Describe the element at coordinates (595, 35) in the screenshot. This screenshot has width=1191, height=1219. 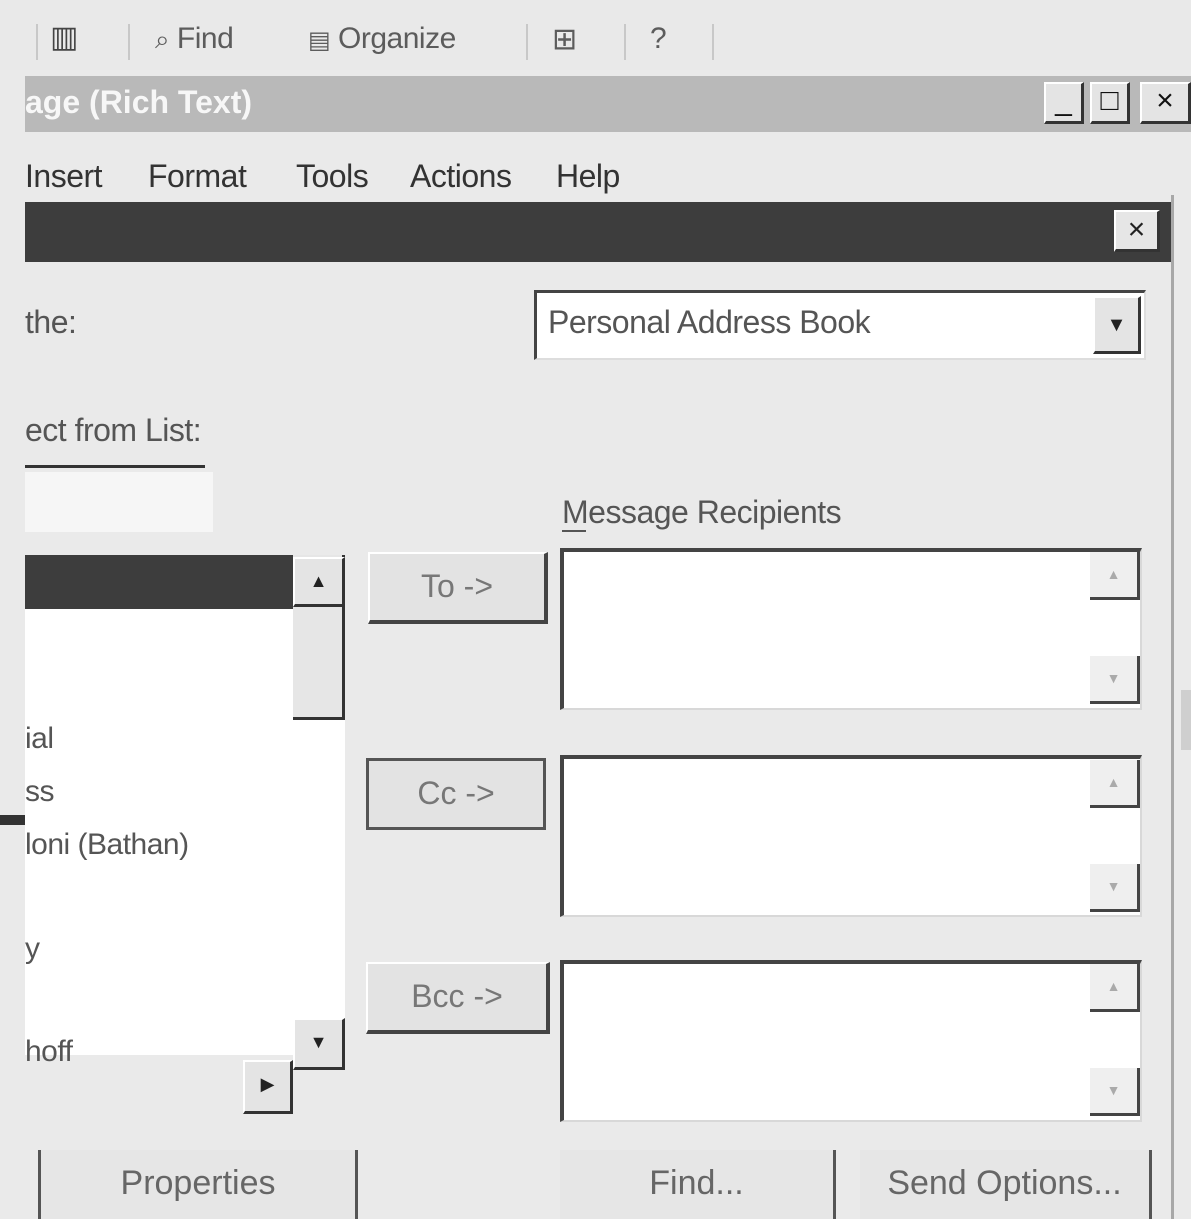
I see `toolbar: ▥ ⌕ Find ▤ Organize ⊞ ?` at that location.